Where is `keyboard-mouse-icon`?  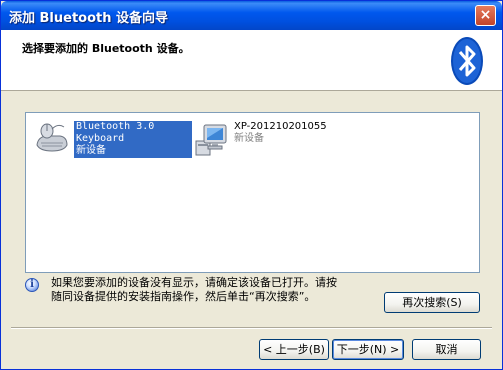 keyboard-mouse-icon is located at coordinates (52, 137).